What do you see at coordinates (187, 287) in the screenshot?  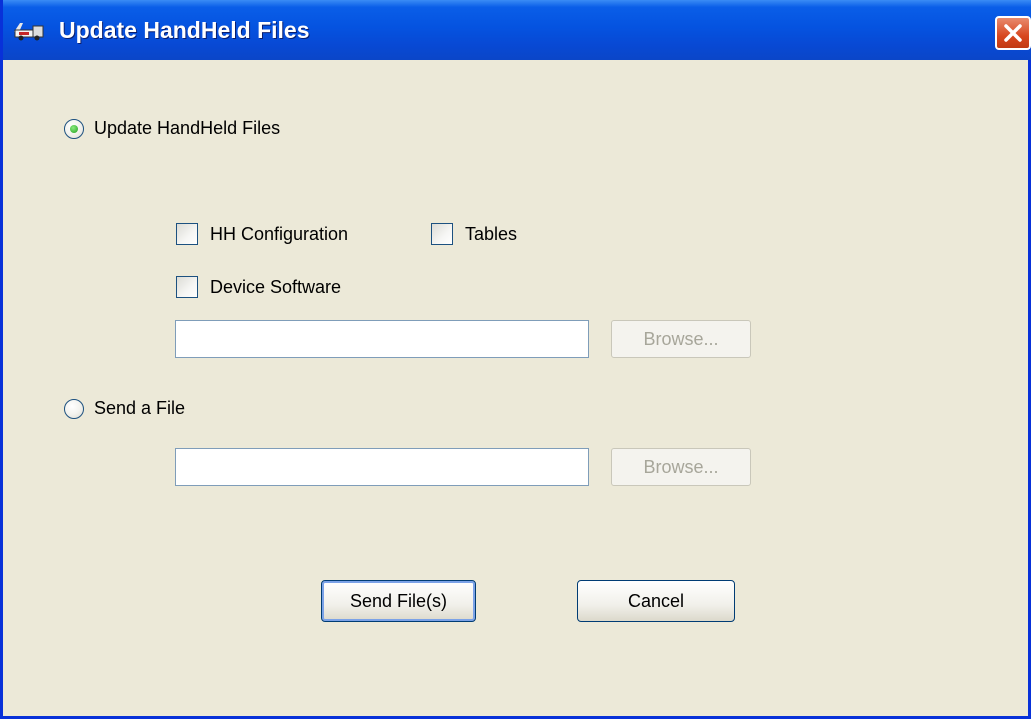 I see `device-software-checkbox` at bounding box center [187, 287].